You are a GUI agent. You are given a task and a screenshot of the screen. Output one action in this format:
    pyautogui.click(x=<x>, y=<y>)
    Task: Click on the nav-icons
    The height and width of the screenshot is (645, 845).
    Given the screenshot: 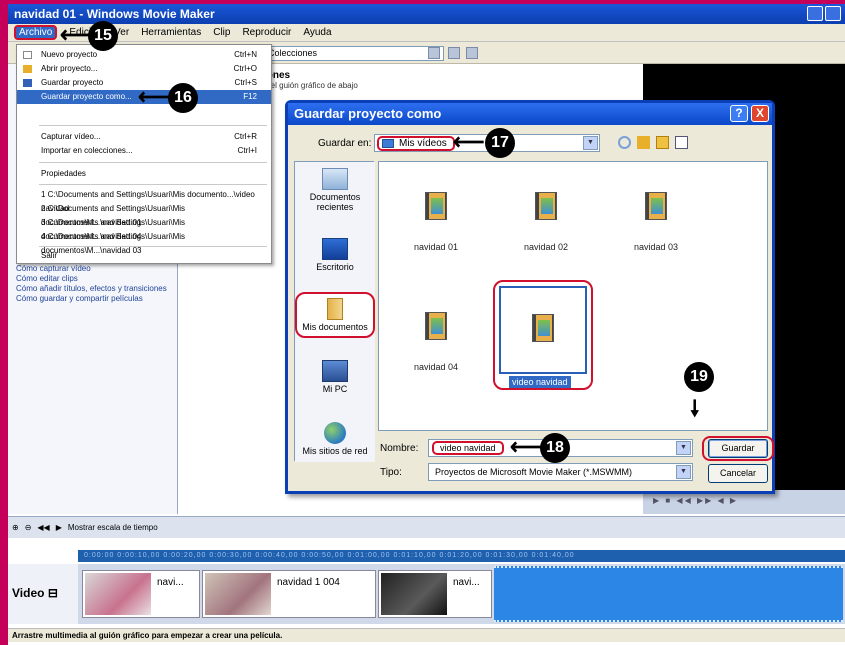 What is the action you would take?
    pyautogui.click(x=653, y=142)
    